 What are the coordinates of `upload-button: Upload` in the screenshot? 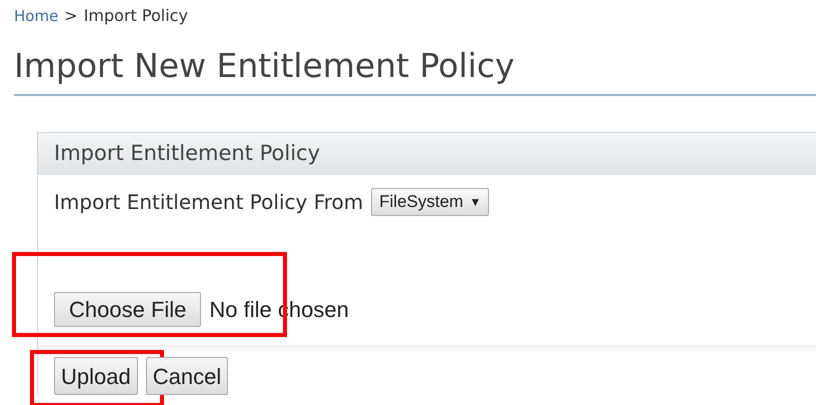 It's located at (96, 376).